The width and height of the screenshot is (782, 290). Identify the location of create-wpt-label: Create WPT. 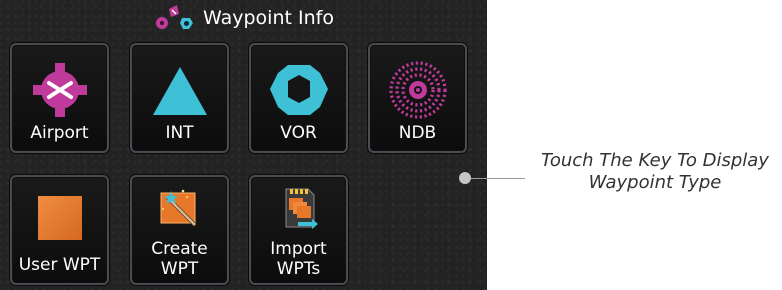
(179, 259).